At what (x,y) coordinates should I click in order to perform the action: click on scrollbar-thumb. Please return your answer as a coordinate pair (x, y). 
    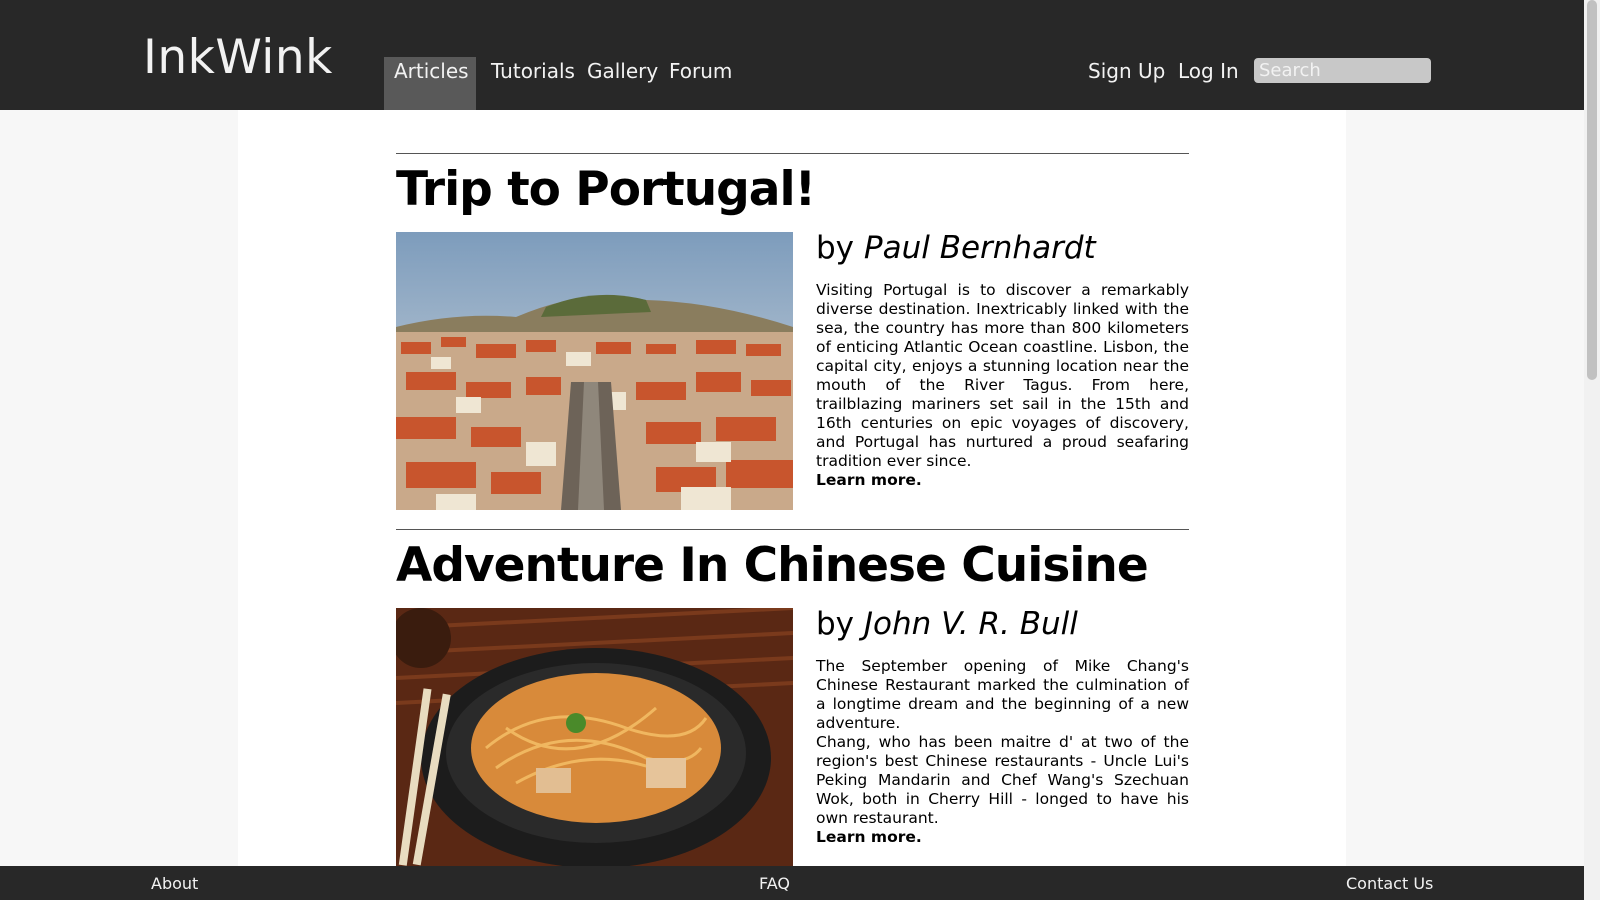
    Looking at the image, I should click on (1592, 190).